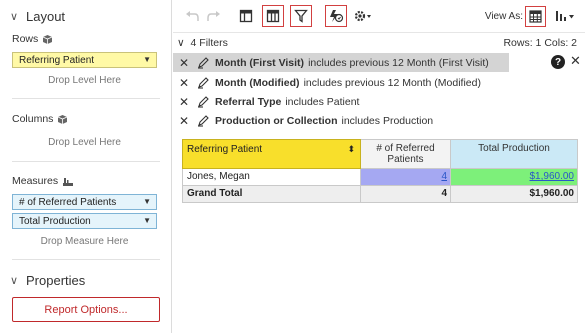 This screenshot has width=585, height=333. Describe the element at coordinates (514, 177) in the screenshot. I see `cell-total-production: $1,960.00` at that location.